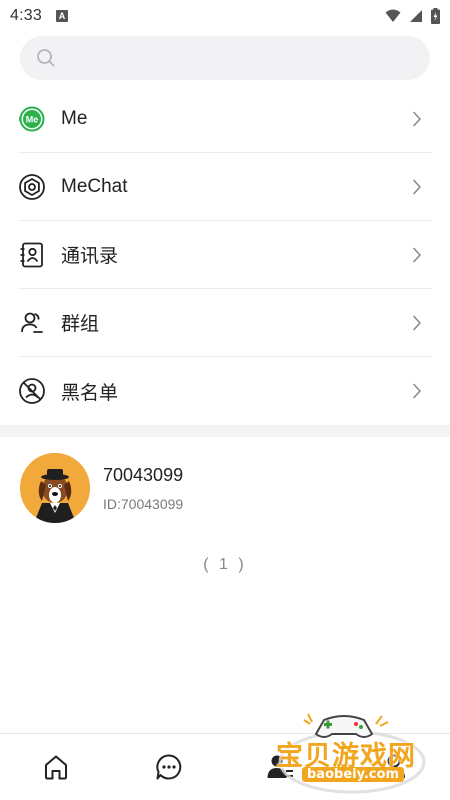 This screenshot has height=800, width=450. Describe the element at coordinates (32, 323) in the screenshot. I see `group-icon` at that location.